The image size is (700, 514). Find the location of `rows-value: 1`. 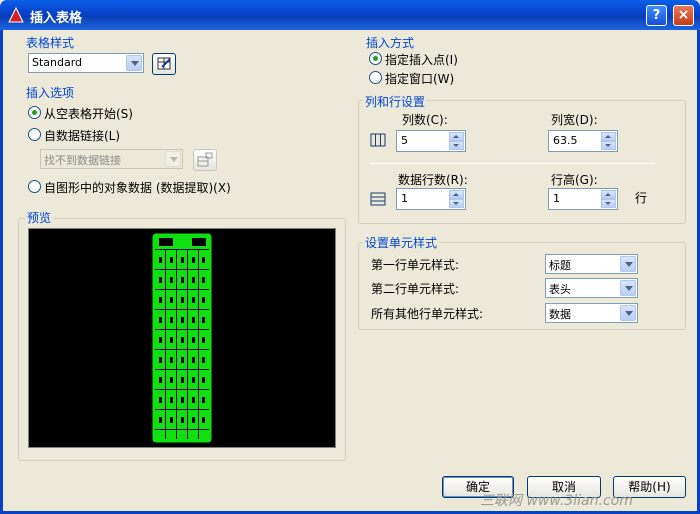

rows-value: 1 is located at coordinates (404, 198).